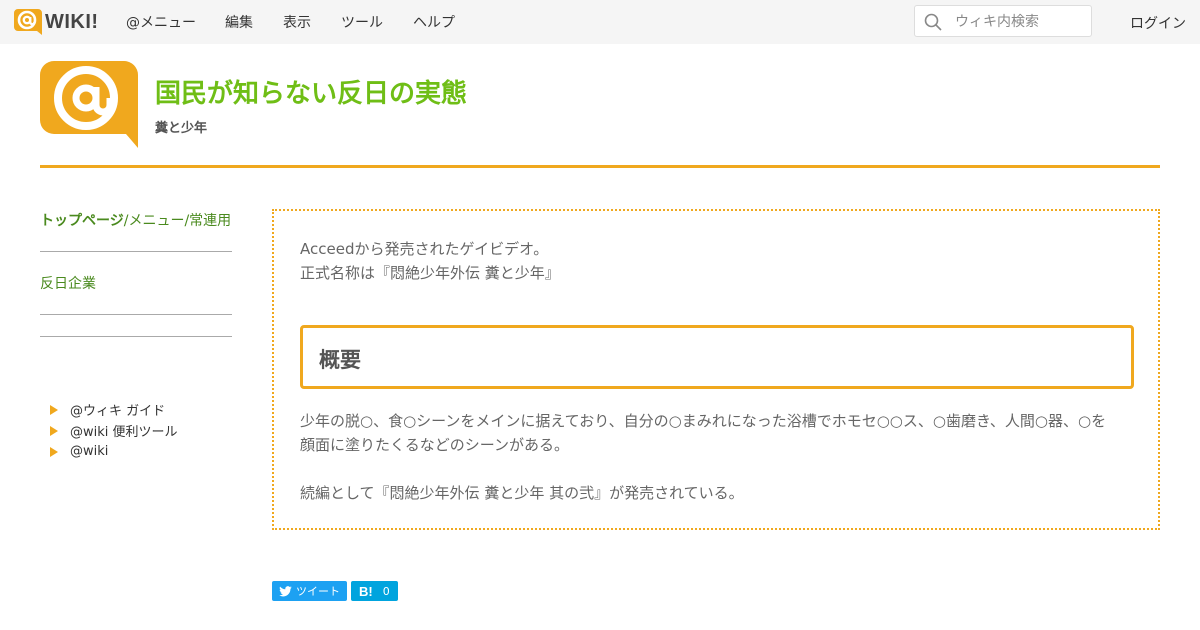 The height and width of the screenshot is (630, 1200). I want to click on menu-view: 表示, so click(297, 22).